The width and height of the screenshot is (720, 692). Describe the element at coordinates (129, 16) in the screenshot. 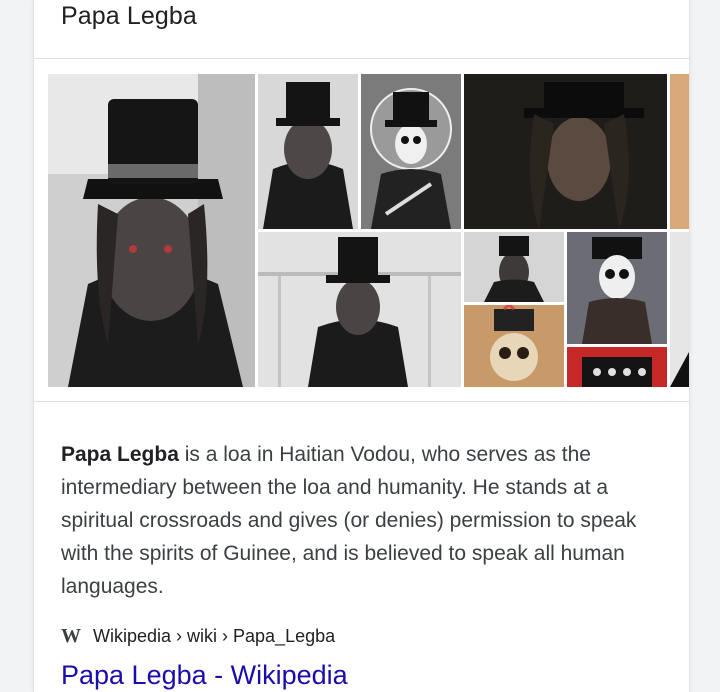

I see `panel-title: Papa Legba` at that location.